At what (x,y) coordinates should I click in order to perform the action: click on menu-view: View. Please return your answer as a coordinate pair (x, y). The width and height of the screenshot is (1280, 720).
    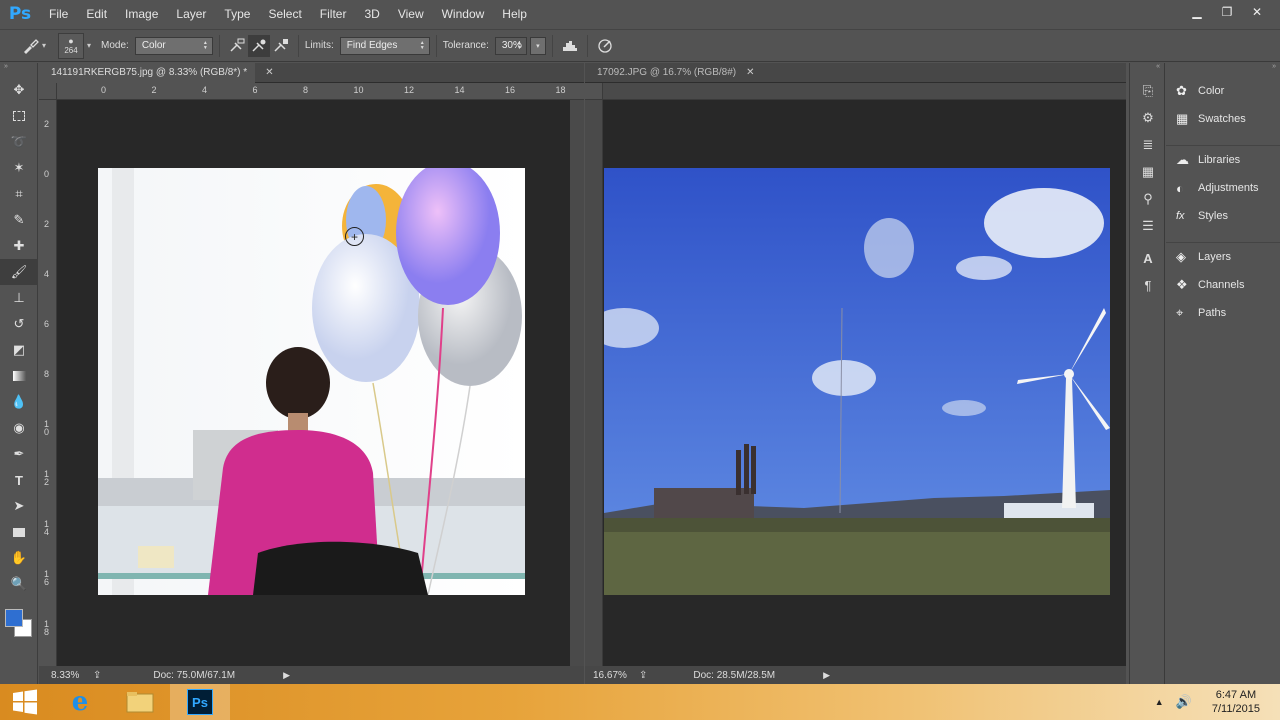
    Looking at the image, I should click on (411, 14).